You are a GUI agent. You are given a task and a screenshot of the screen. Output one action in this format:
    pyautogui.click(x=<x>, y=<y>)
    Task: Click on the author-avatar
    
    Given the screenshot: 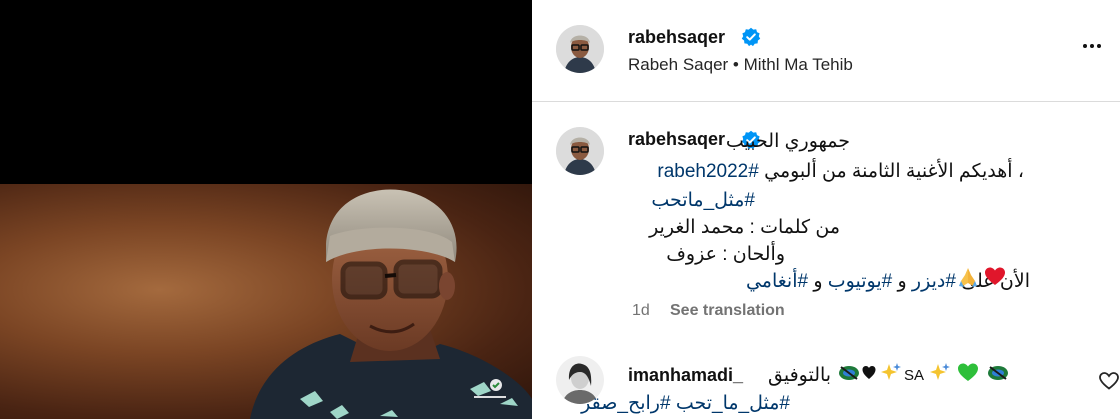 What is the action you would take?
    pyautogui.click(x=580, y=49)
    